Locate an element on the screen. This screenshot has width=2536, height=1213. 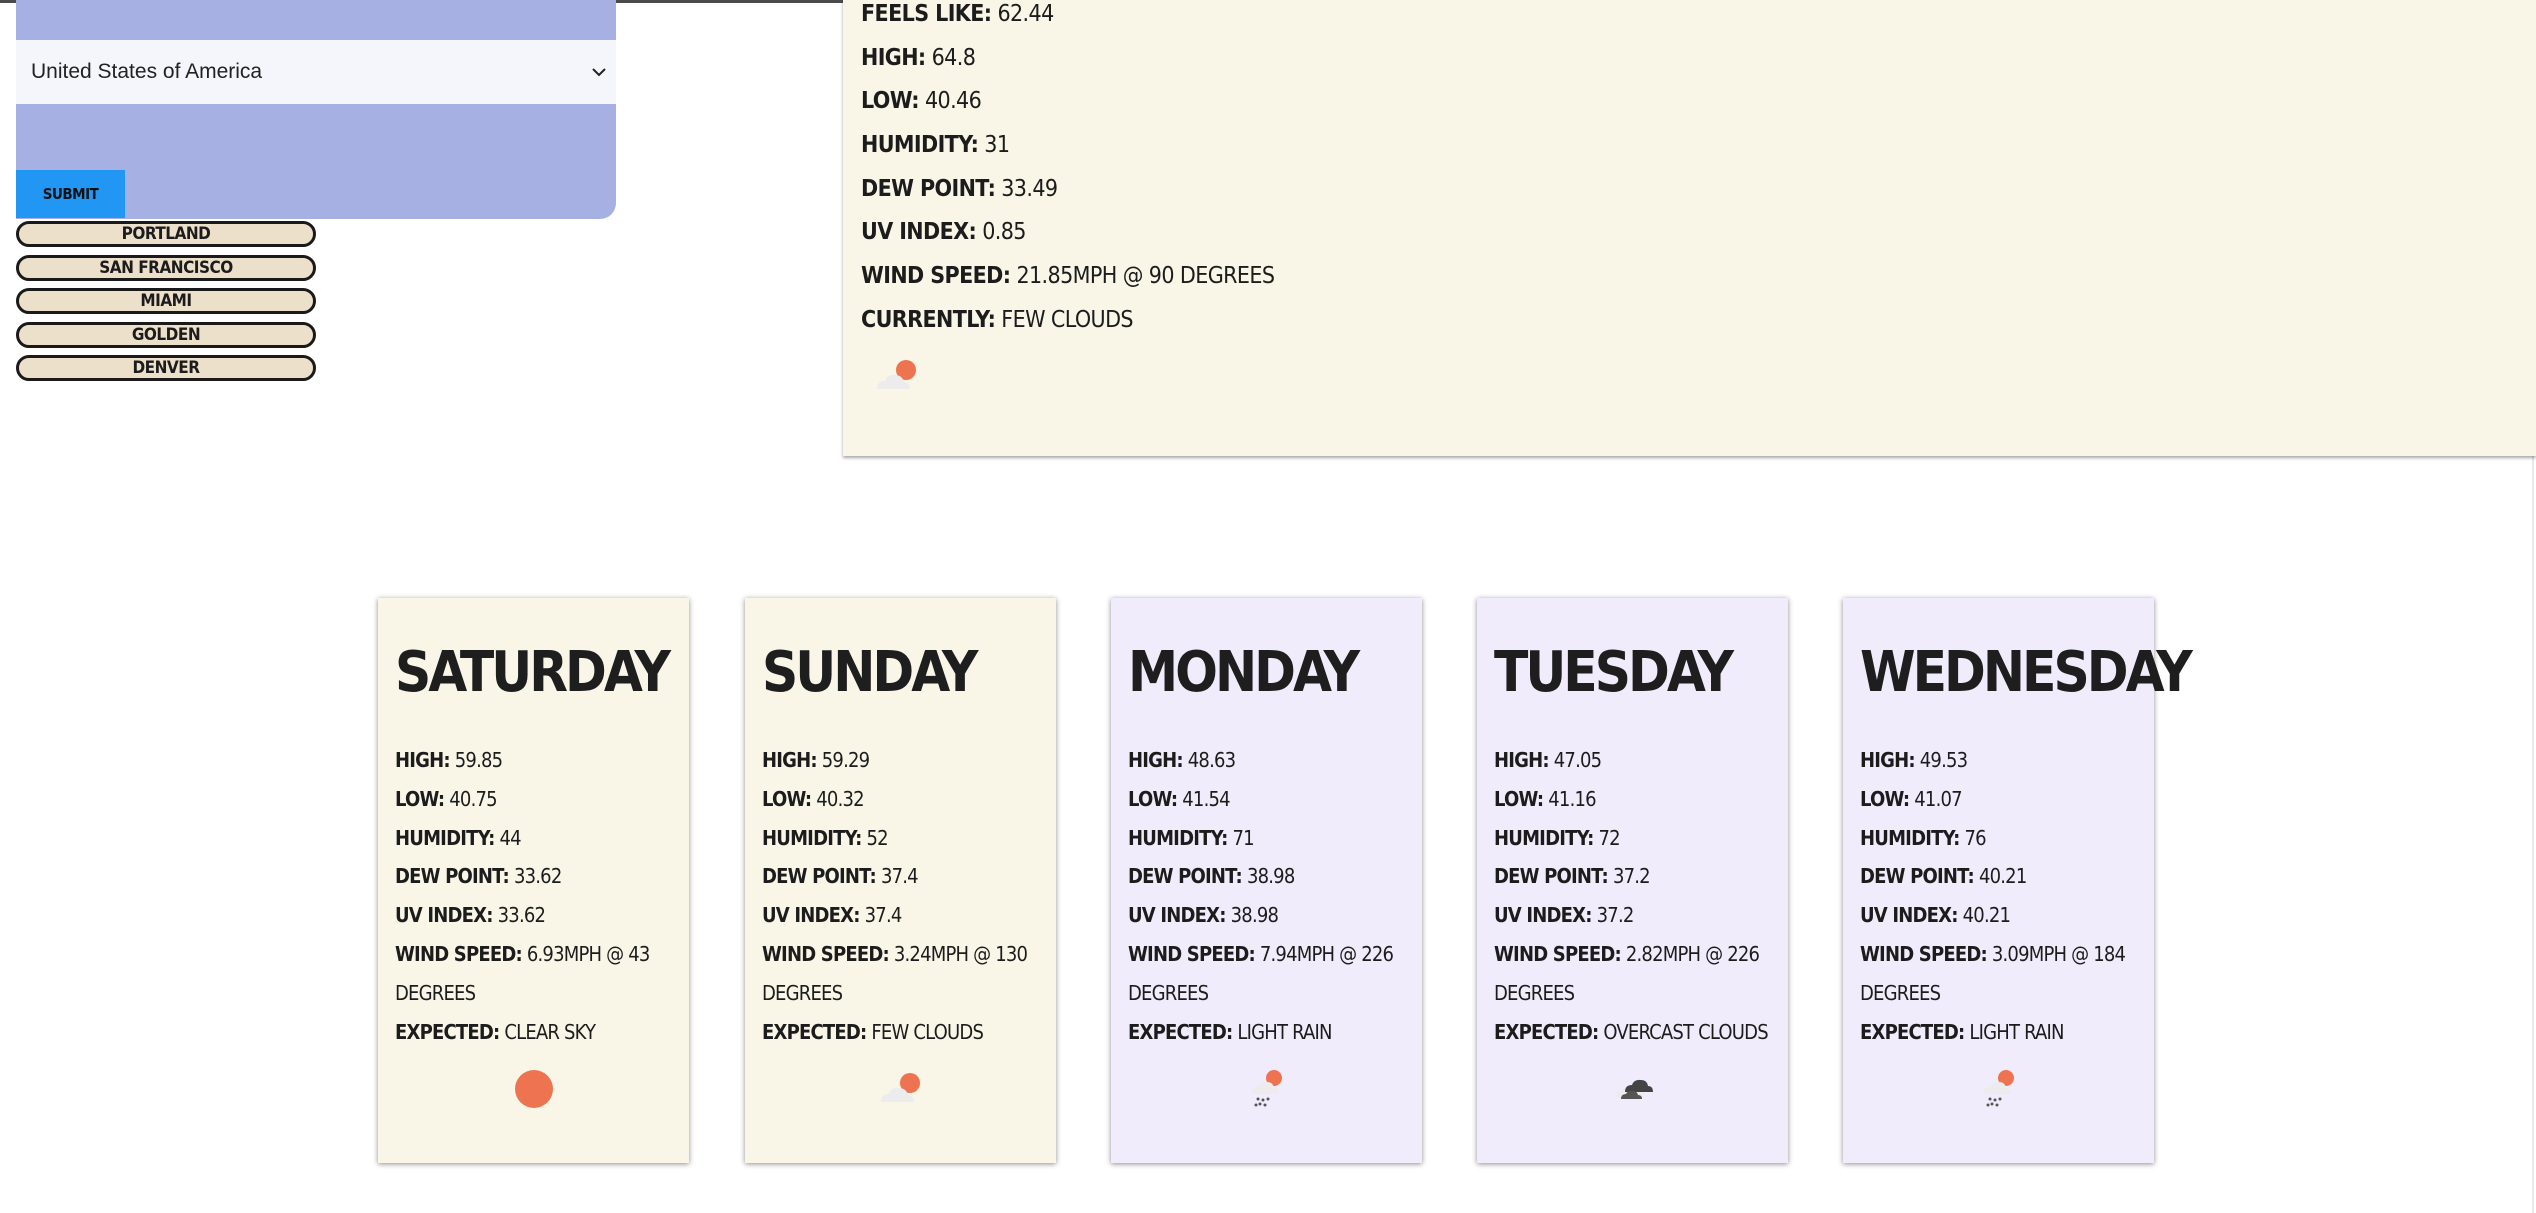
forecast-humidity: HUMIDITY: 76 is located at coordinates (2005, 838).